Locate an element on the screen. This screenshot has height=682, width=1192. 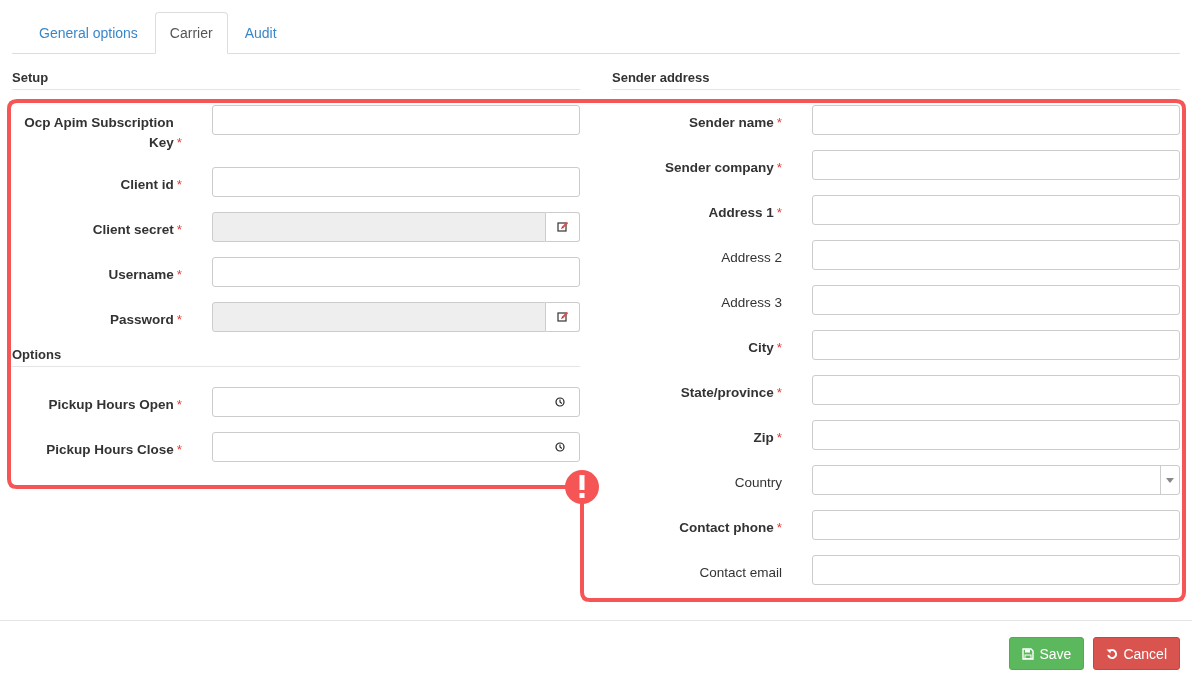
field-label: City is located at coordinates (761, 348).